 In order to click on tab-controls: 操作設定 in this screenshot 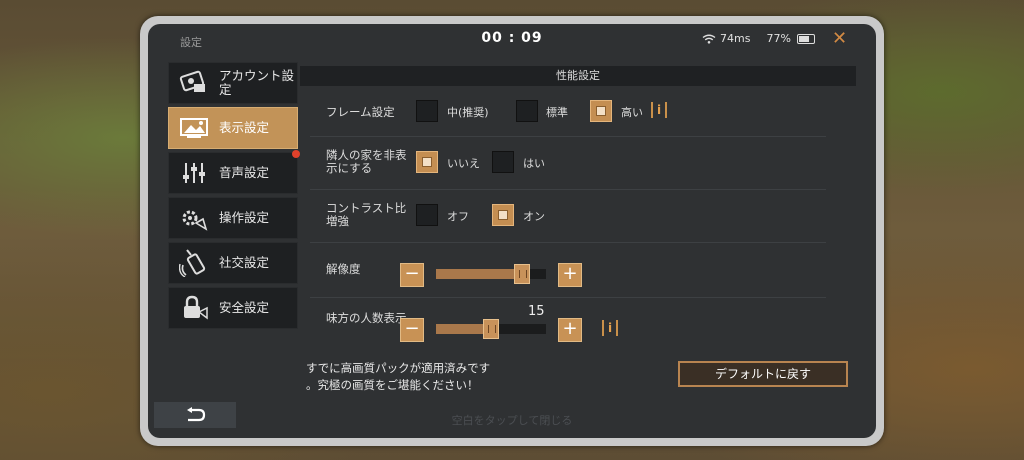, I will do `click(233, 218)`.